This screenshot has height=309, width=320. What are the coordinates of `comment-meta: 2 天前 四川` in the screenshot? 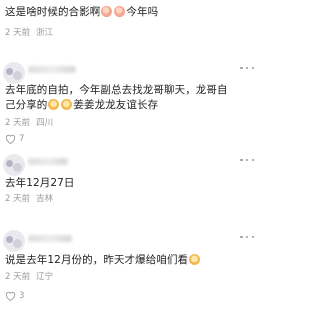 It's located at (32, 123).